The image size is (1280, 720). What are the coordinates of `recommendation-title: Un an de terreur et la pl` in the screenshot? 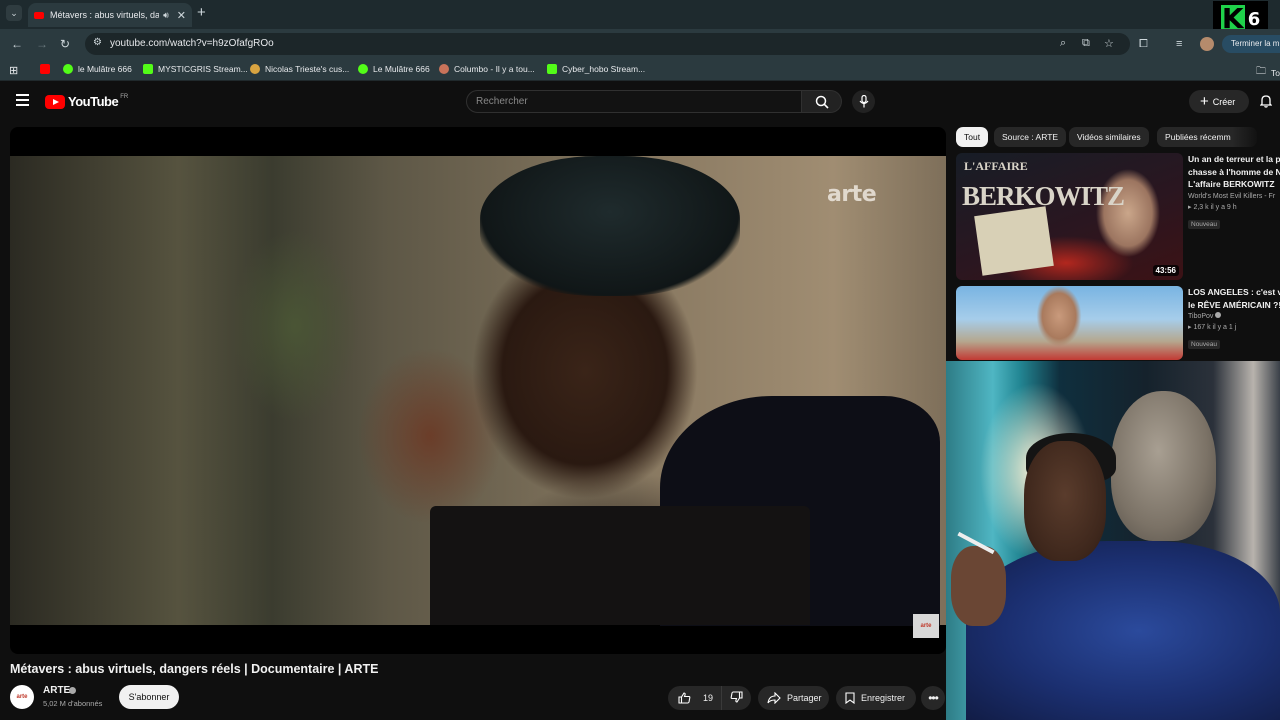 It's located at (1234, 159).